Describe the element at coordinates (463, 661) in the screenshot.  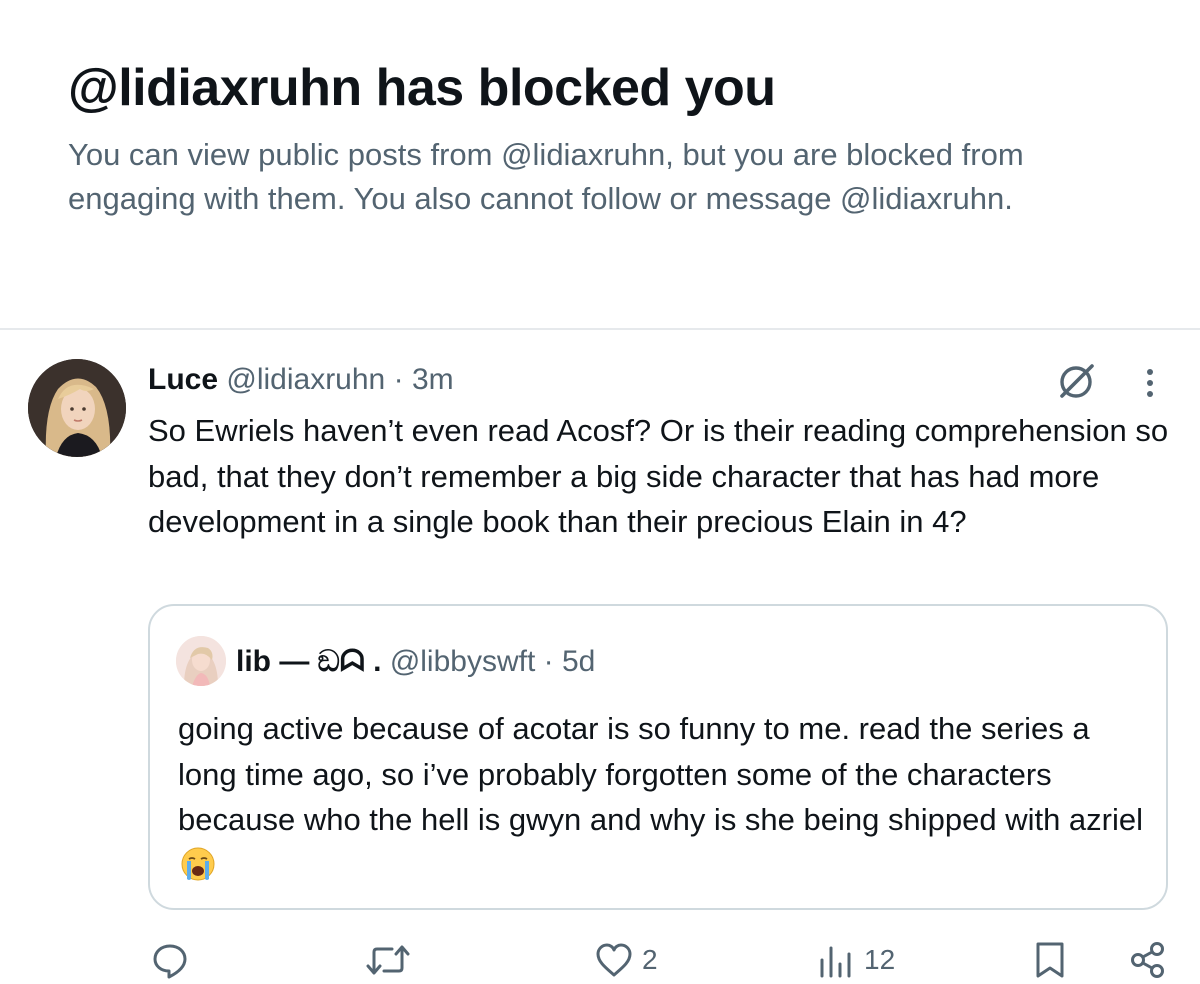
I see `quoted-author-handle: @libbyswft` at that location.